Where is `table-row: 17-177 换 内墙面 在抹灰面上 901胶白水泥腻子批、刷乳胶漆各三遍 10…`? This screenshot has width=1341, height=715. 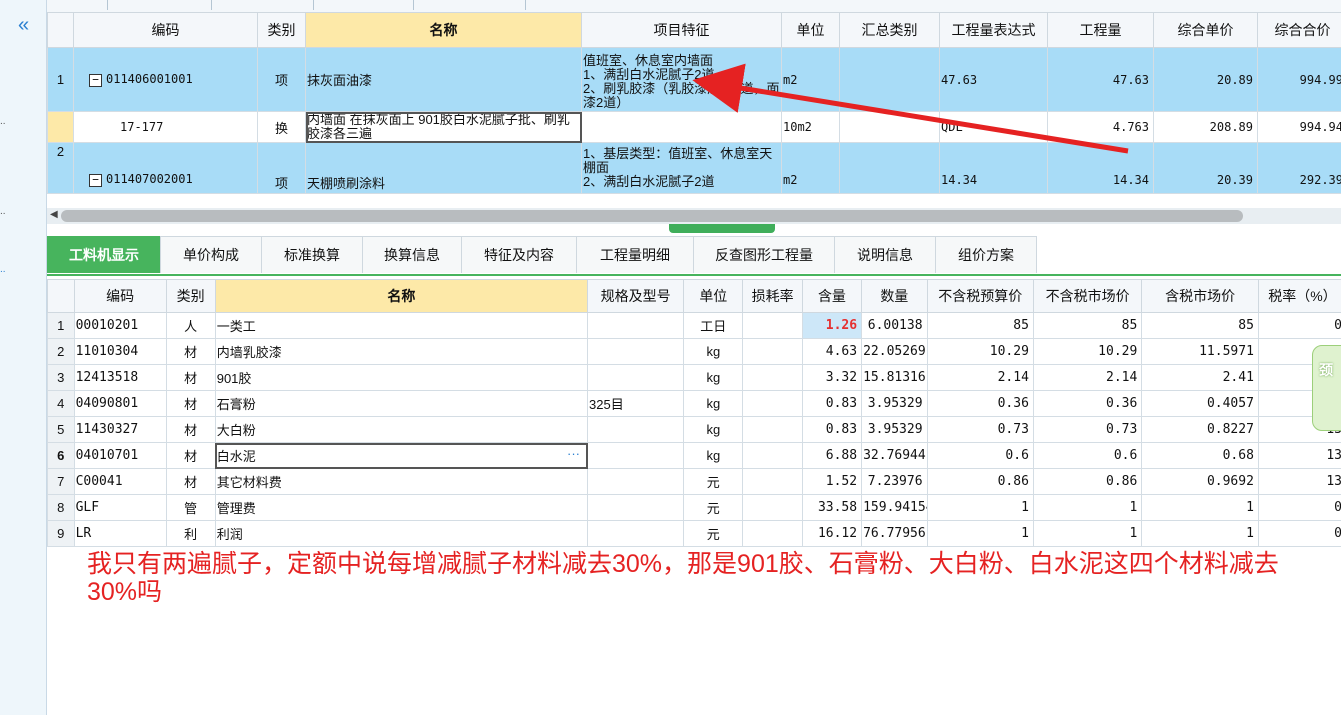
table-row: 17-177 换 内墙面 在抹灰面上 901胶白水泥腻子批、刷乳胶漆各三遍 10… is located at coordinates (694, 127).